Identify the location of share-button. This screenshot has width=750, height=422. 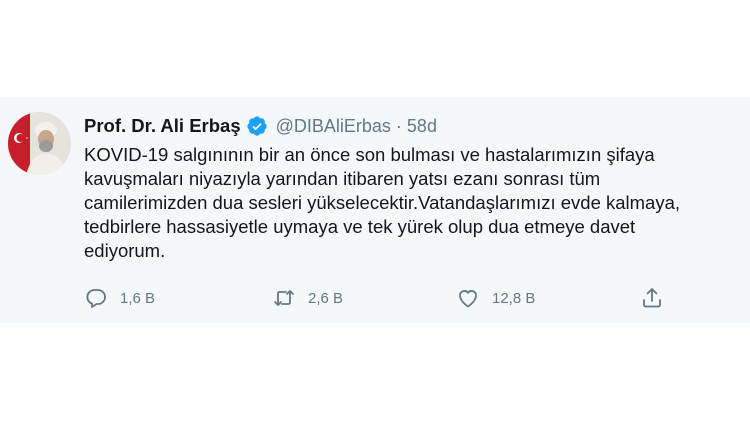
(652, 298).